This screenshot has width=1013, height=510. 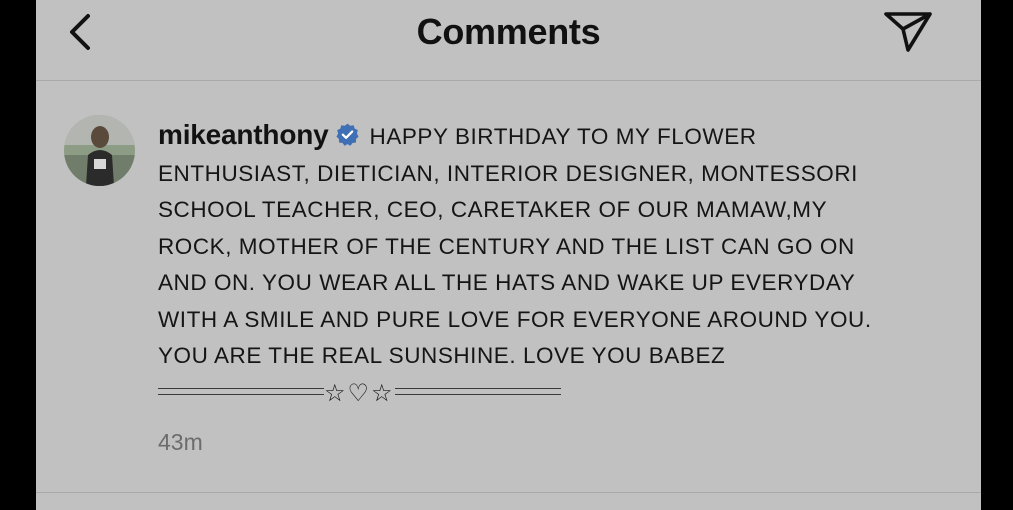 What do you see at coordinates (243, 134) in the screenshot?
I see `username-link: mikeanthony` at bounding box center [243, 134].